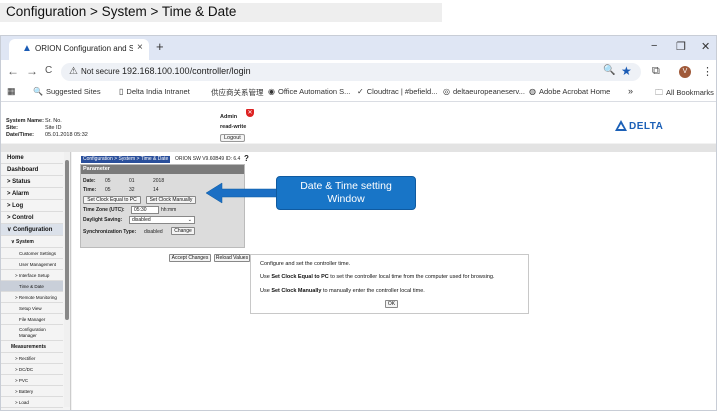  I want to click on warning-icon: ⚠, so click(73, 71).